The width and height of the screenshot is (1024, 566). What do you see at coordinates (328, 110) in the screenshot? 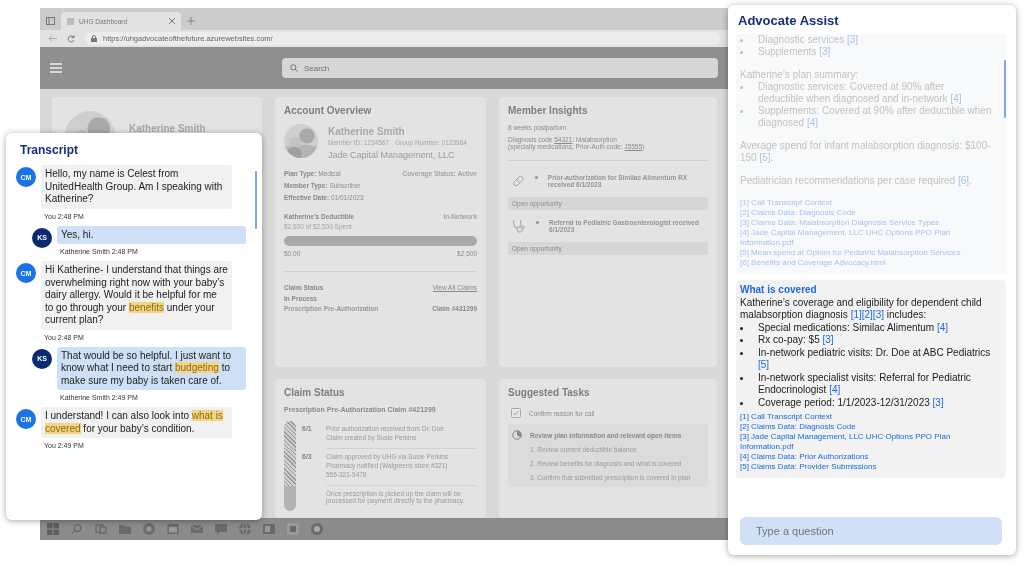
I see `card-title: Account Overview` at bounding box center [328, 110].